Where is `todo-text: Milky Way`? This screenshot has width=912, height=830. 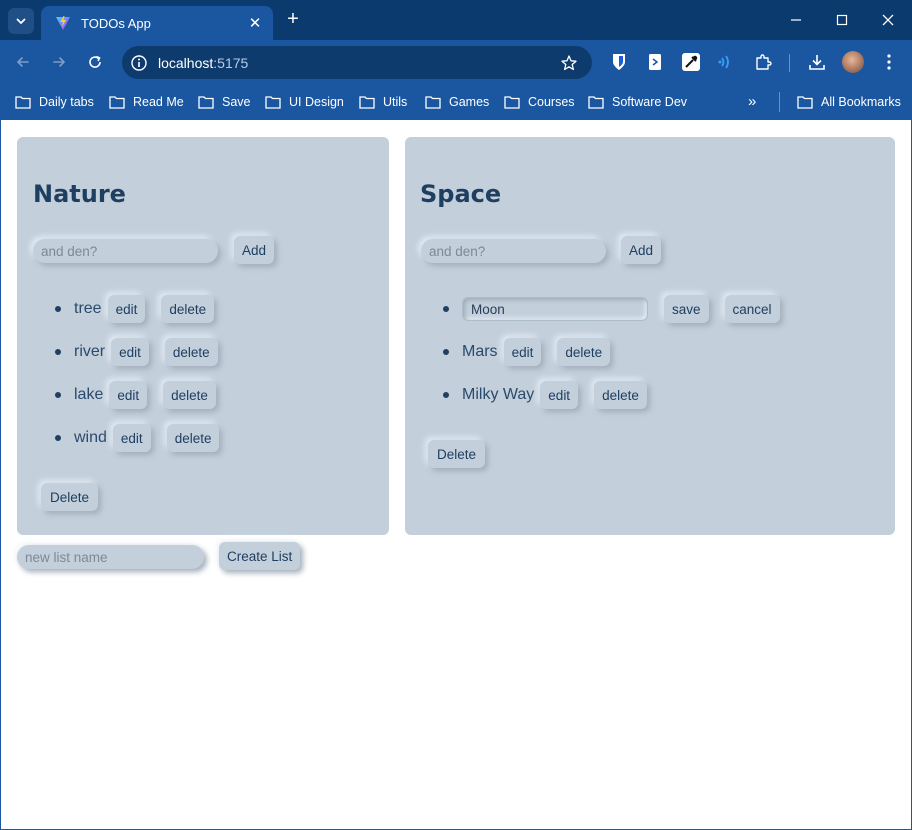 todo-text: Milky Way is located at coordinates (498, 394).